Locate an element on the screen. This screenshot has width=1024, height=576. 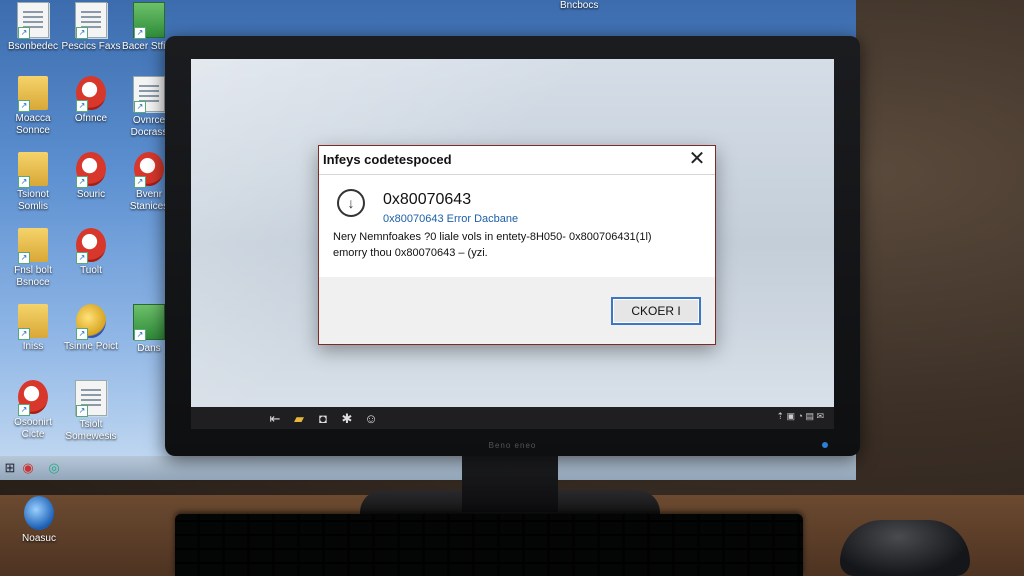
windows-icon: ⊞ is located at coordinates (10, 468).